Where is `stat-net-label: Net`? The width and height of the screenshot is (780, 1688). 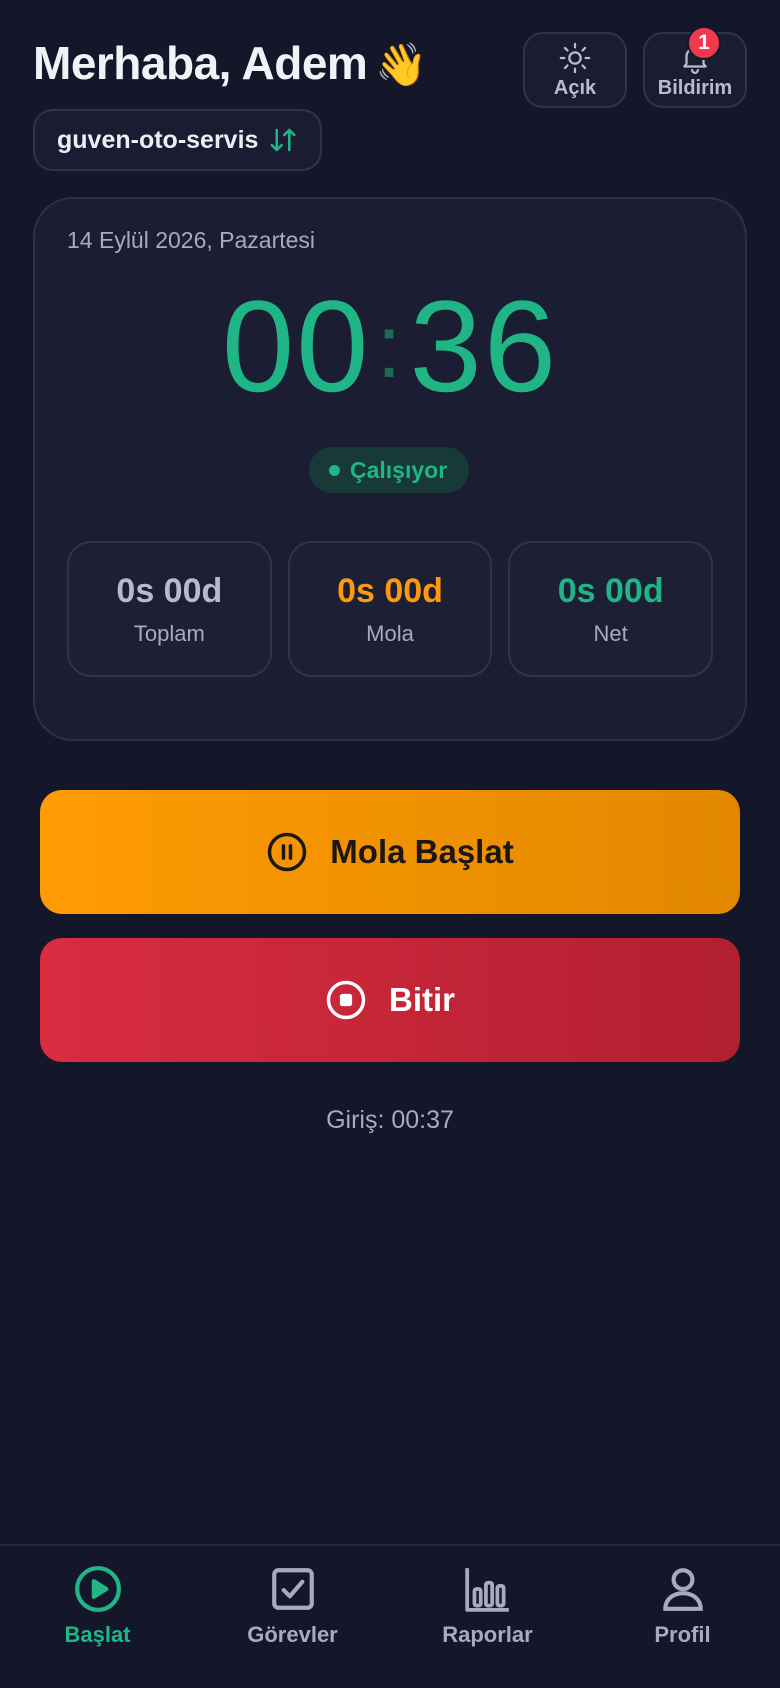
stat-net-label: Net is located at coordinates (610, 633).